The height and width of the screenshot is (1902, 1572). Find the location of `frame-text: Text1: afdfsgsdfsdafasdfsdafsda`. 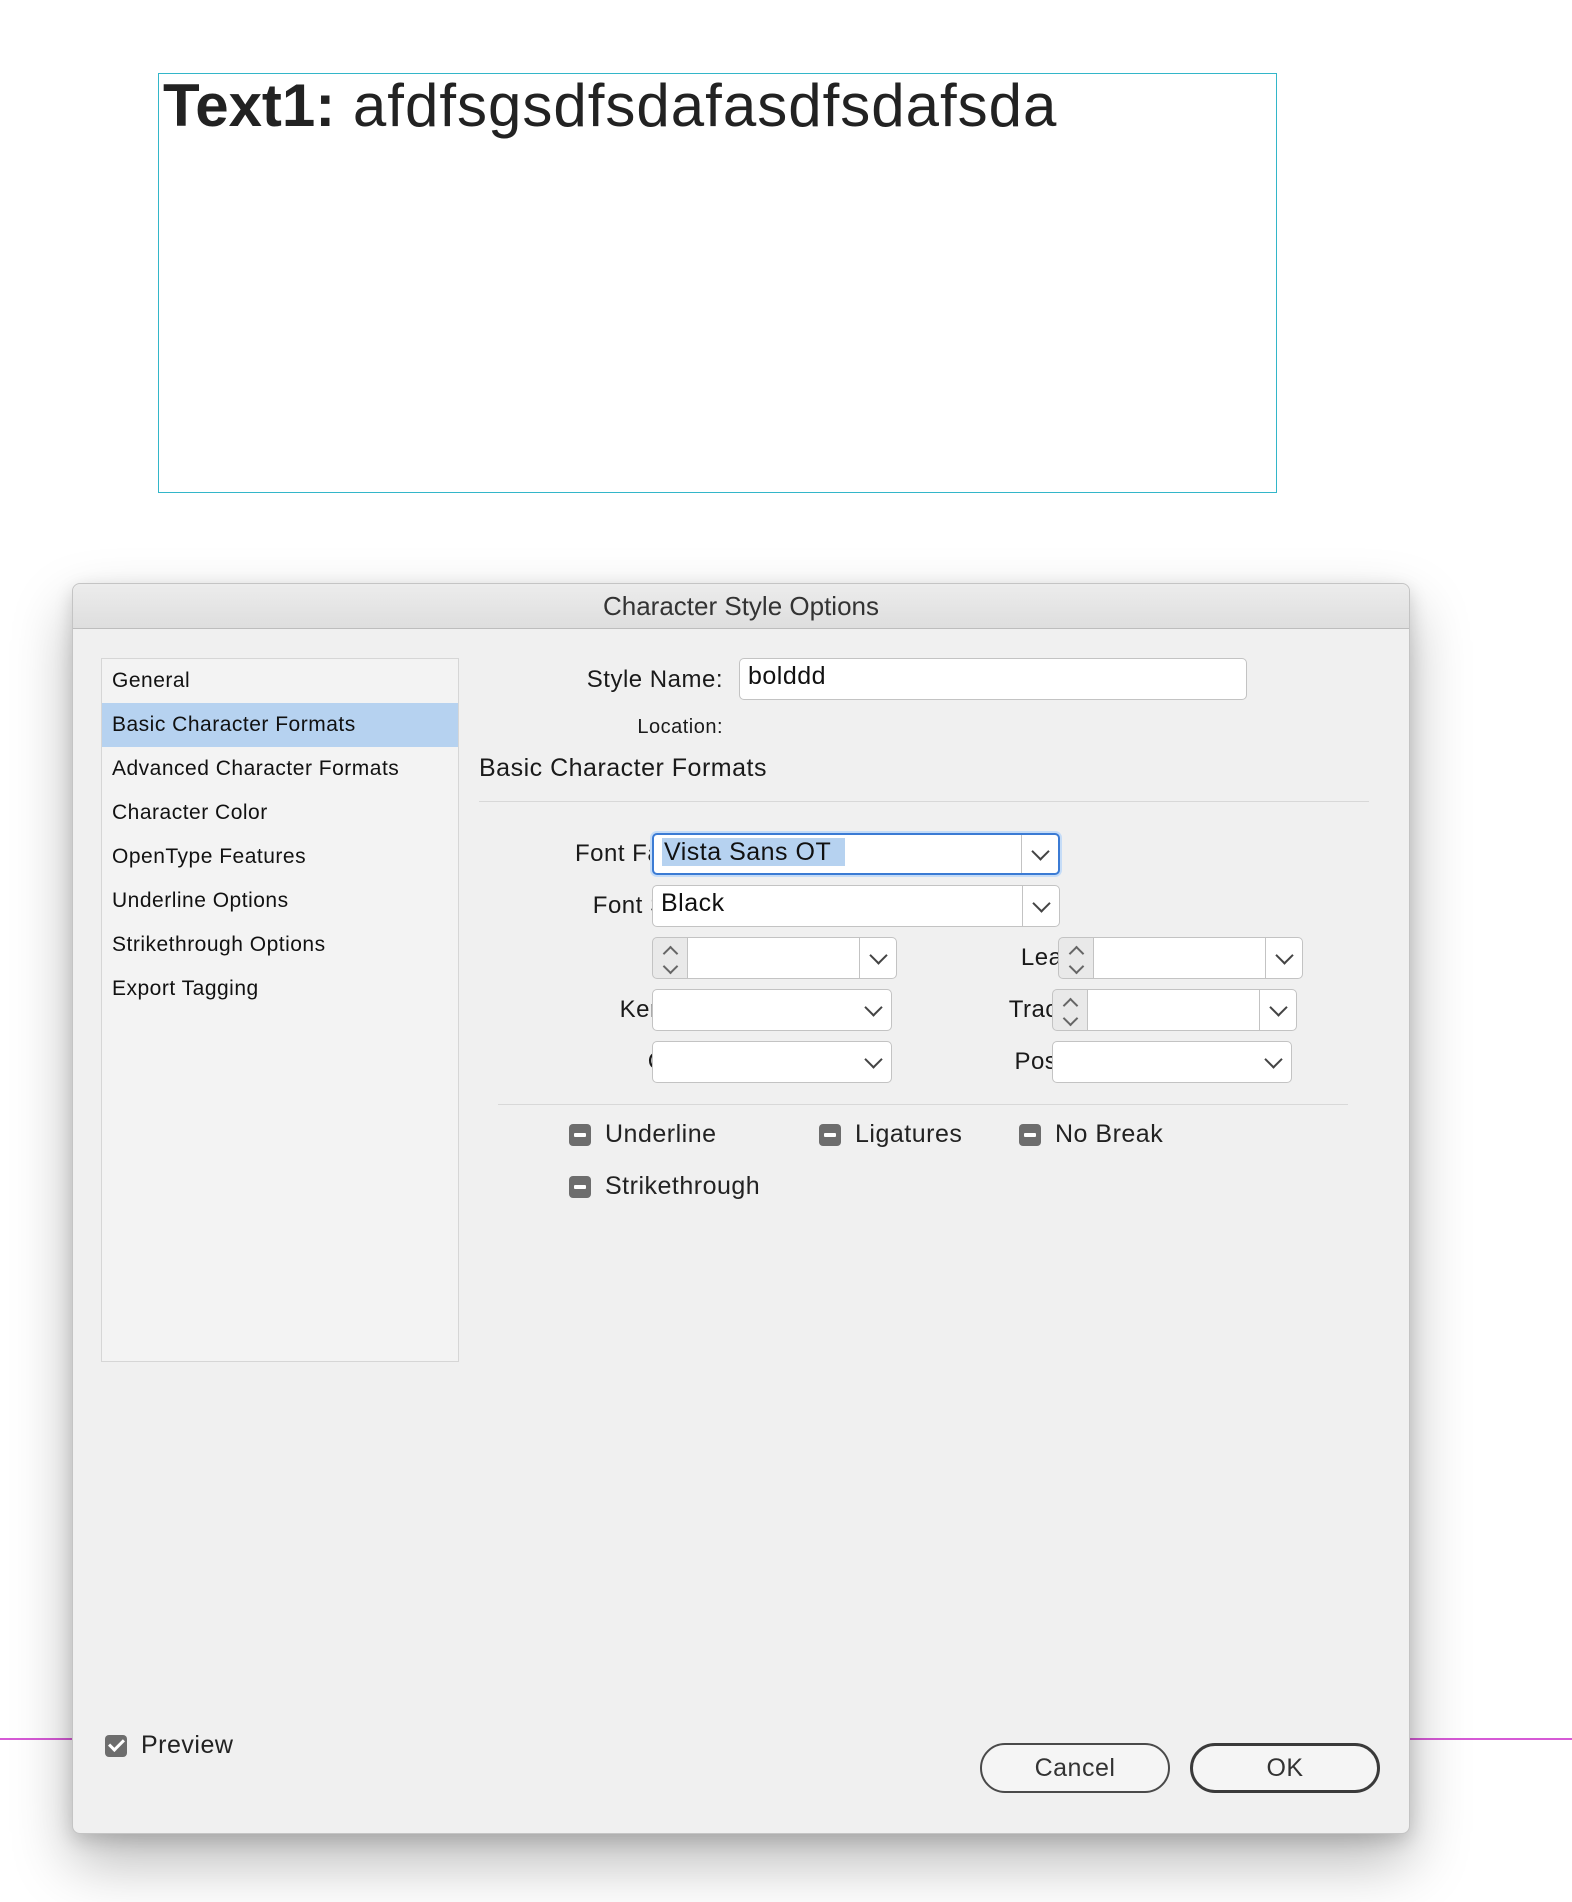

frame-text: Text1: afdfsgsdfsdafasdfsdafsda is located at coordinates (610, 106).